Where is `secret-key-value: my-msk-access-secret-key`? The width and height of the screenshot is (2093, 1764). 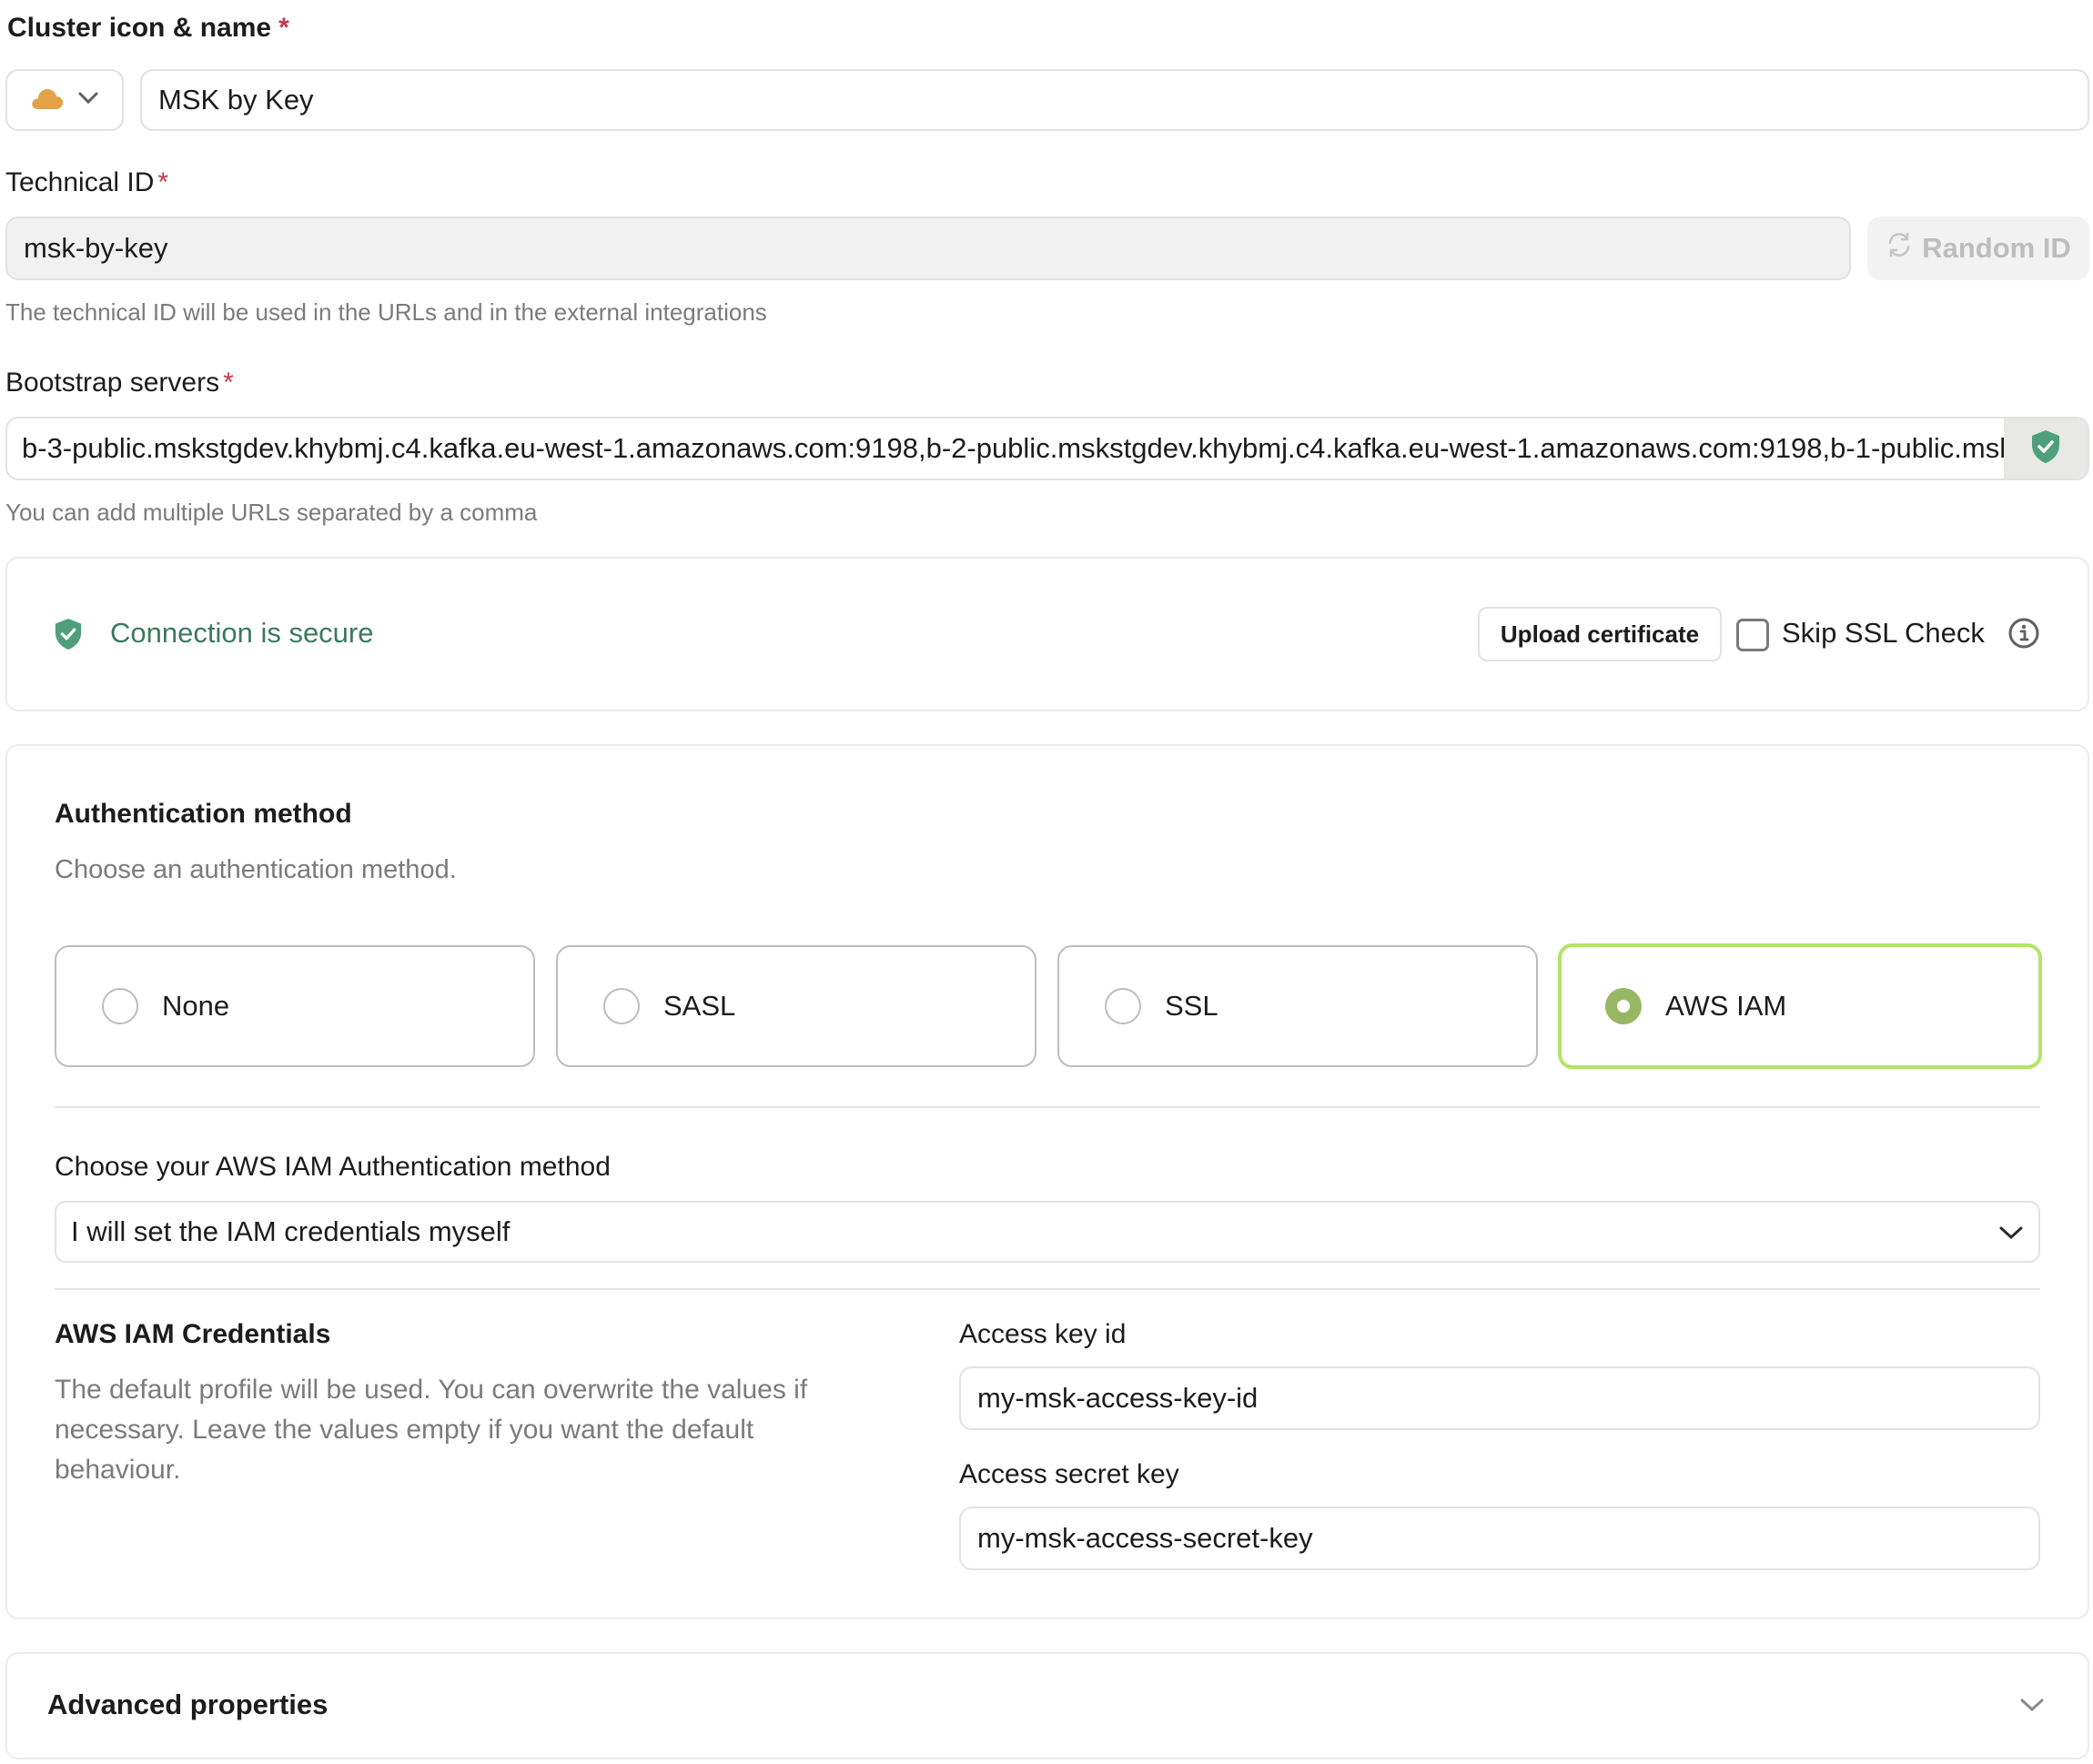
secret-key-value: my-msk-access-secret-key is located at coordinates (1145, 1538).